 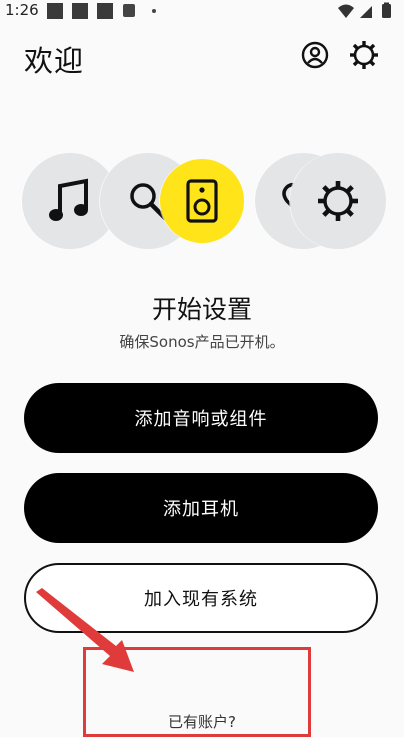 What do you see at coordinates (202, 11) in the screenshot?
I see `status-bar: 1:26` at bounding box center [202, 11].